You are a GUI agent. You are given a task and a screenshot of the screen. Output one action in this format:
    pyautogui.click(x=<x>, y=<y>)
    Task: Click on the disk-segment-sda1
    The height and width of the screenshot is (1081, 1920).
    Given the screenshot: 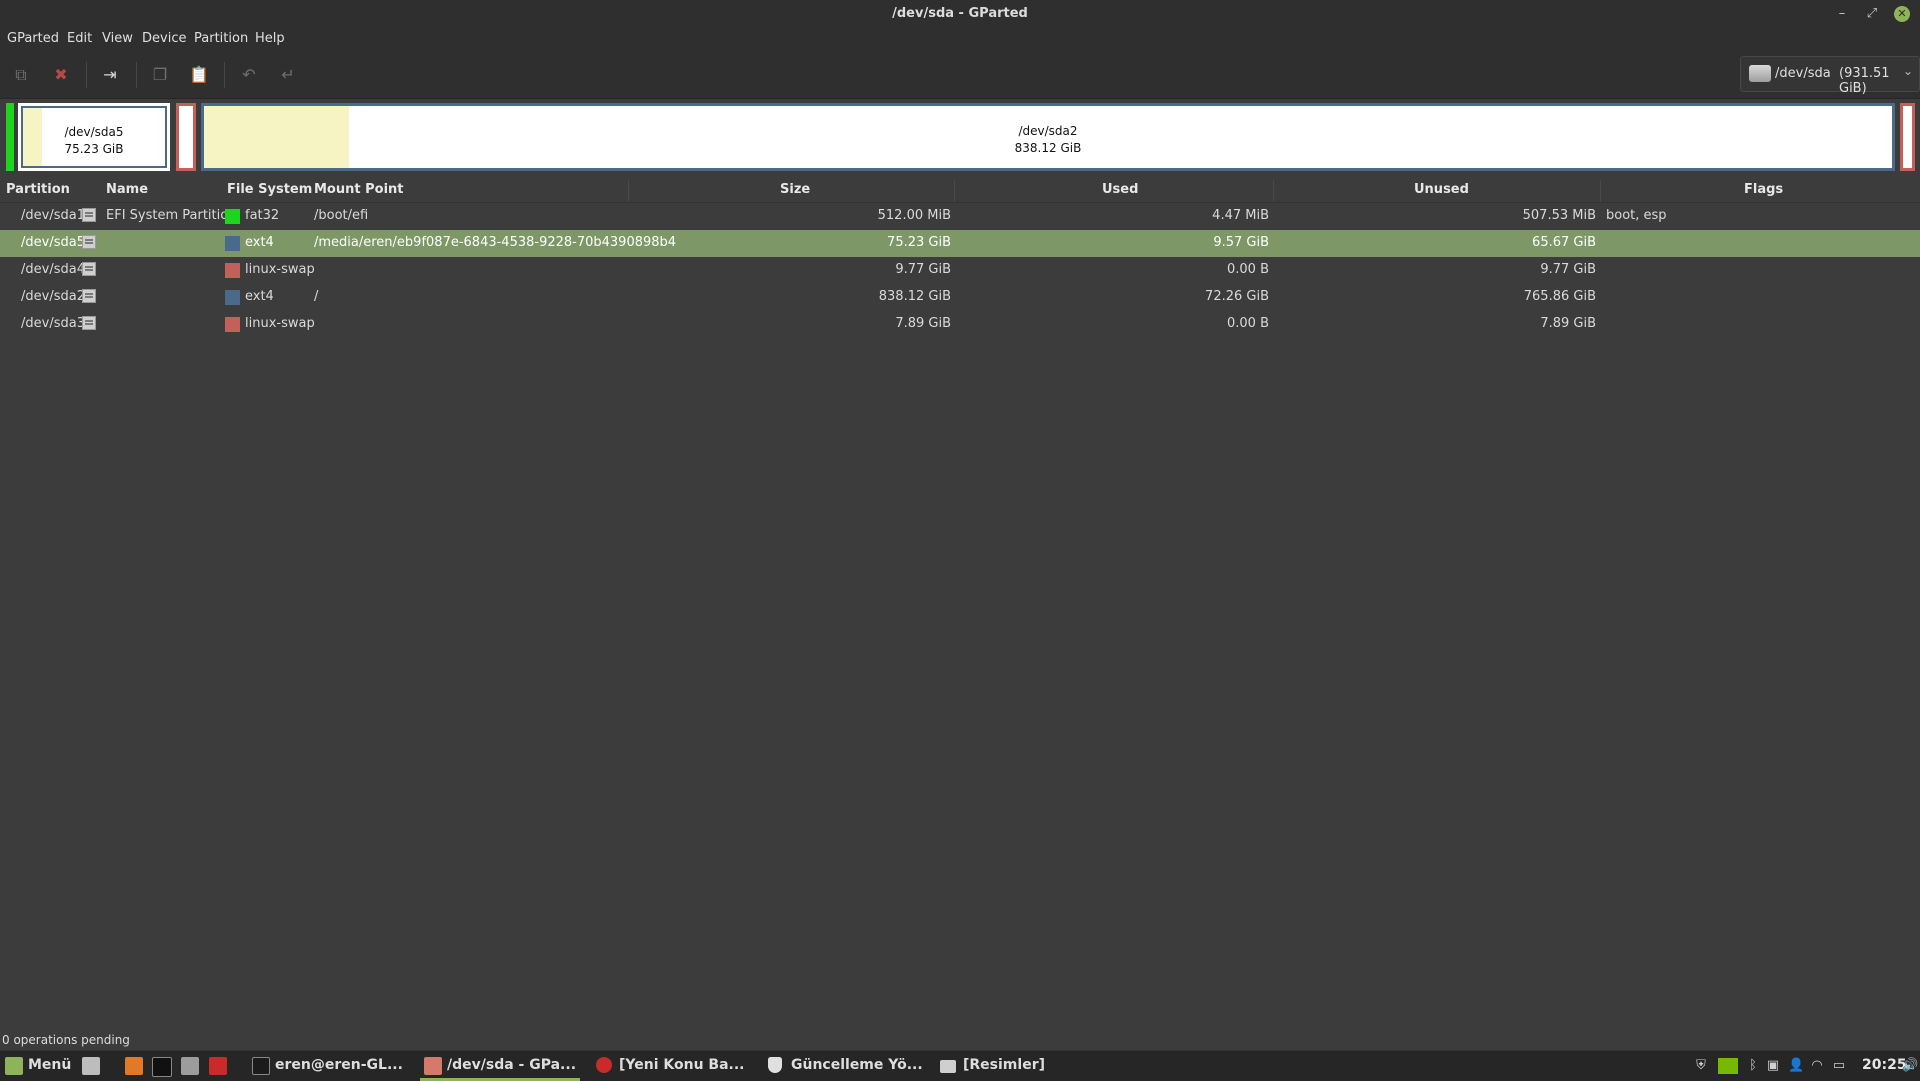 What is the action you would take?
    pyautogui.click(x=10, y=137)
    